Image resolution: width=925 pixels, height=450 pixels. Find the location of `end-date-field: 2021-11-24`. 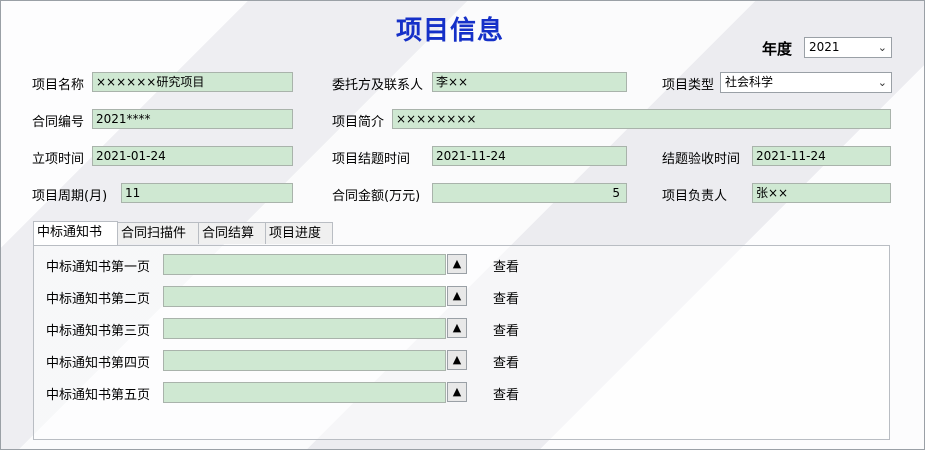

end-date-field: 2021-11-24 is located at coordinates (529, 156).